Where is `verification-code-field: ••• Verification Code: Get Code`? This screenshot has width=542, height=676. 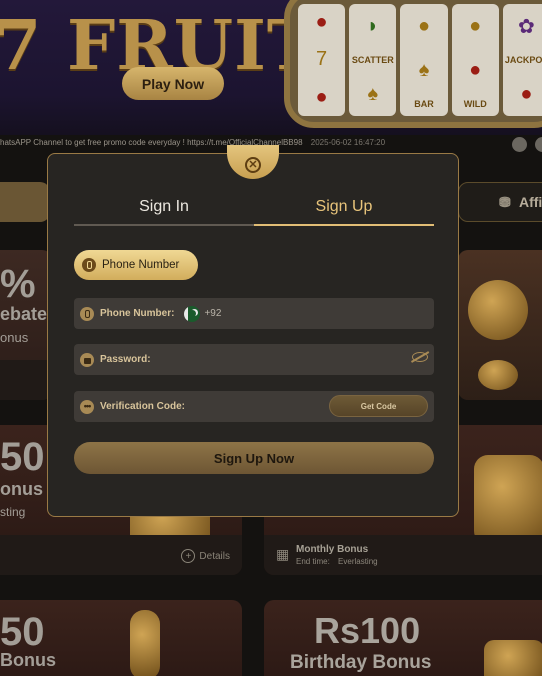
verification-code-field: ••• Verification Code: Get Code is located at coordinates (254, 406).